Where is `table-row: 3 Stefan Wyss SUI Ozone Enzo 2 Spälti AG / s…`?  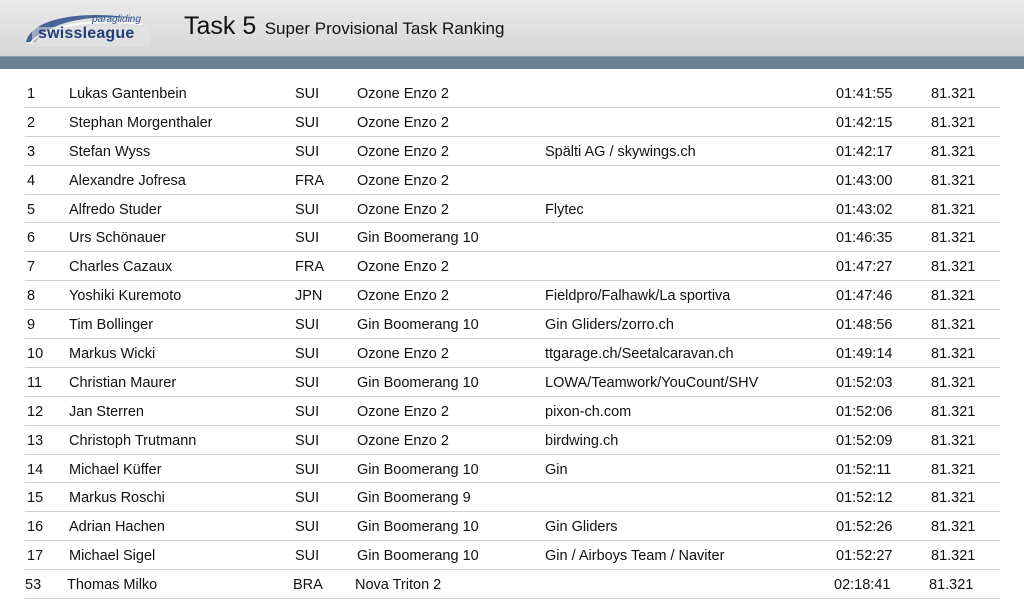 table-row: 3 Stefan Wyss SUI Ozone Enzo 2 Spälti AG / s… is located at coordinates (512, 151).